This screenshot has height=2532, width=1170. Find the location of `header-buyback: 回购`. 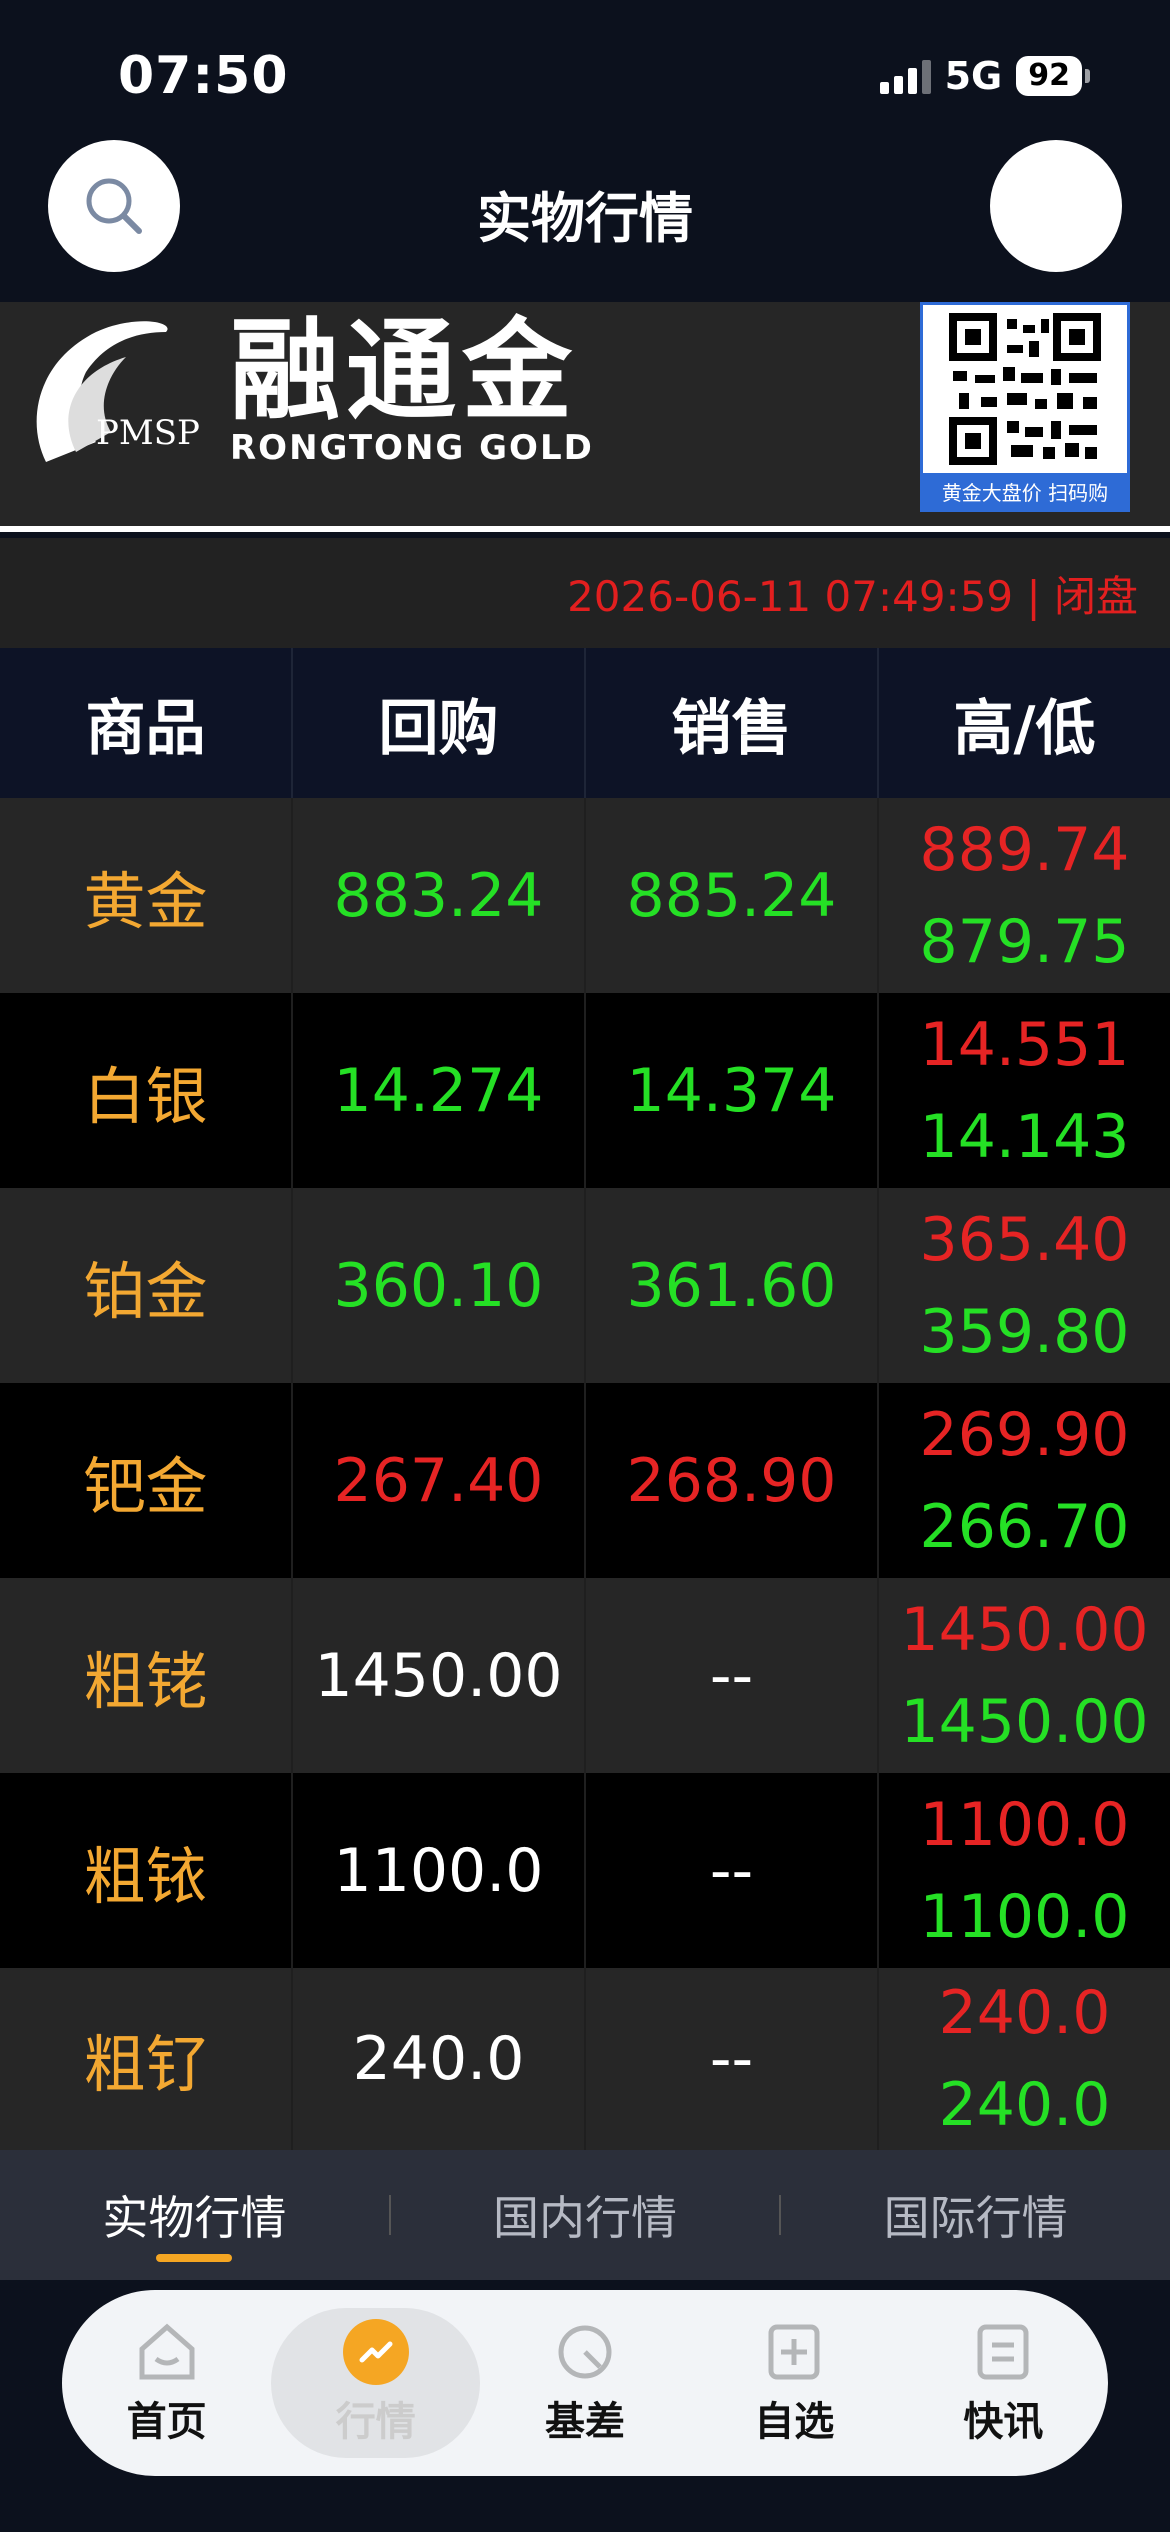

header-buyback: 回购 is located at coordinates (439, 723).